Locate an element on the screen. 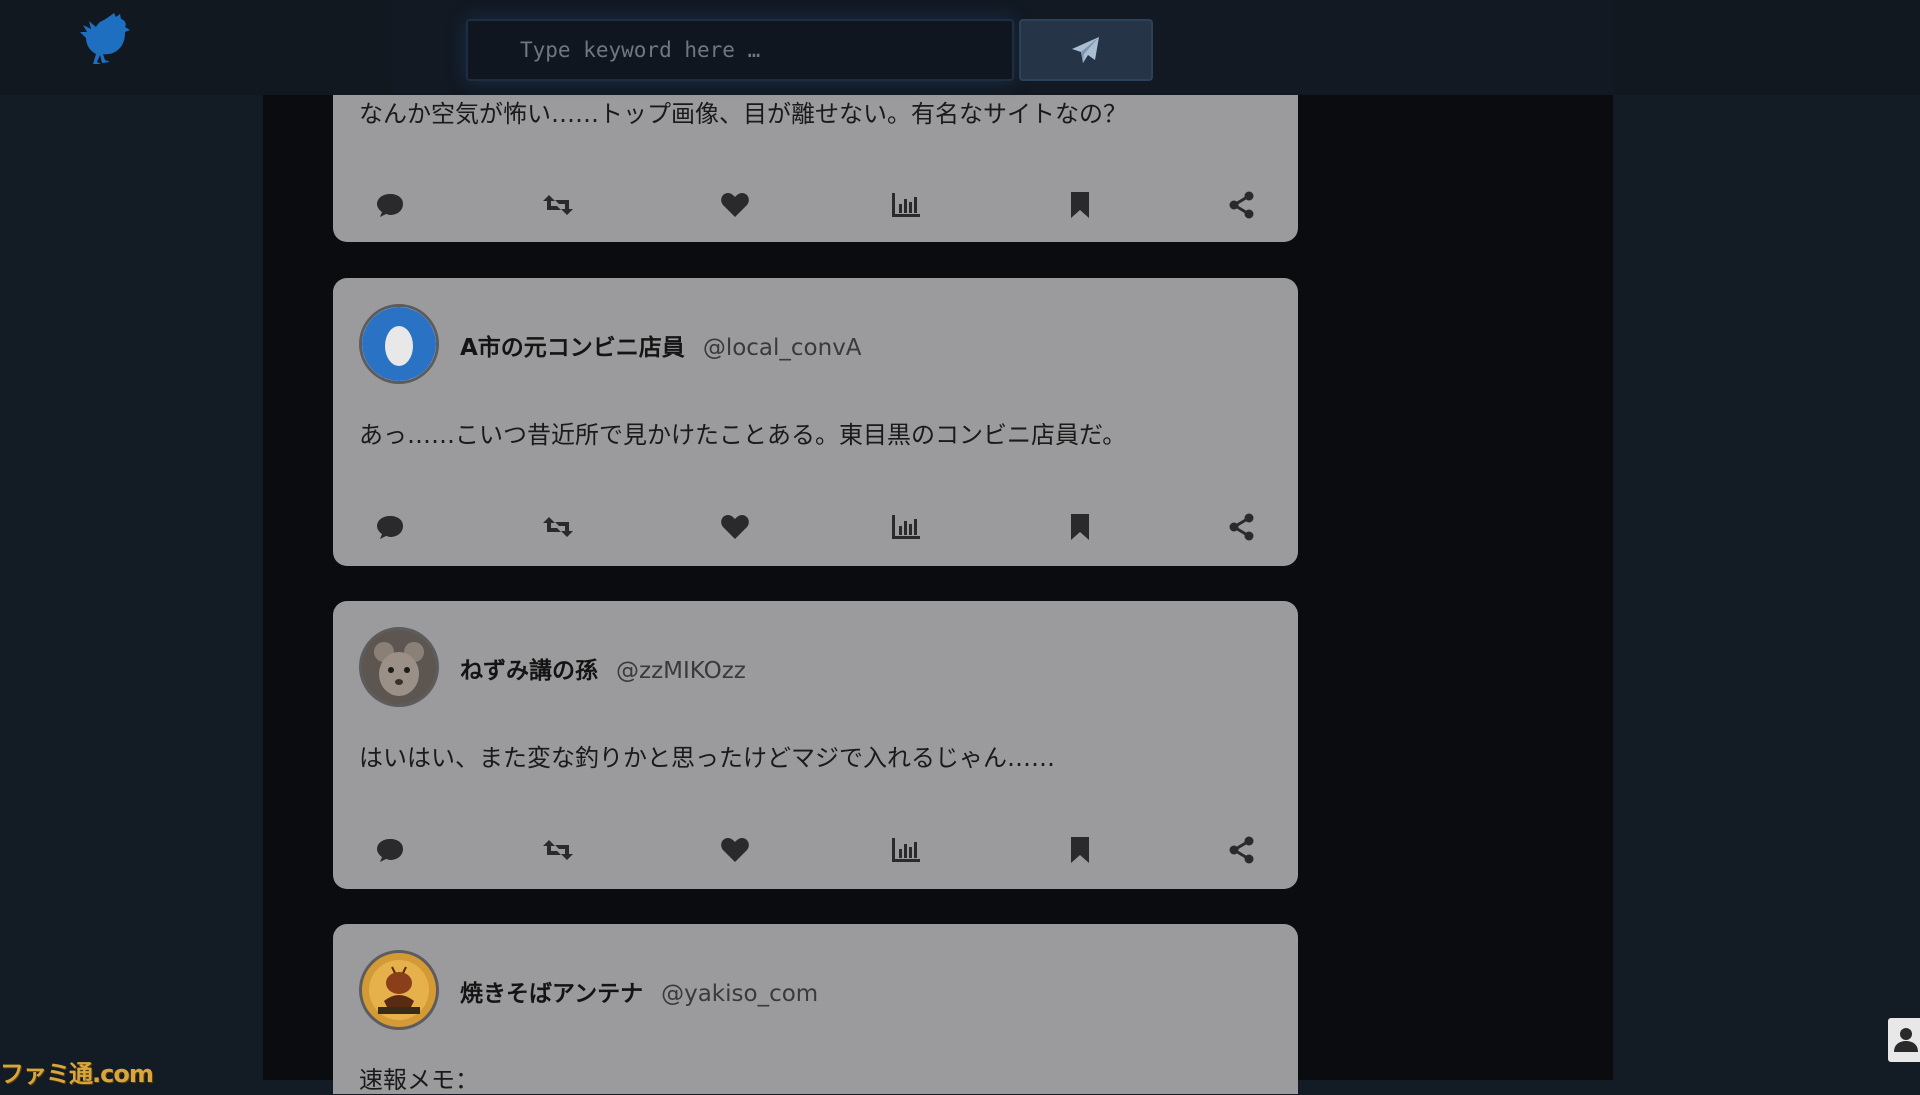 This screenshot has width=1920, height=1095. blue-egg-avatar is located at coordinates (399, 344).